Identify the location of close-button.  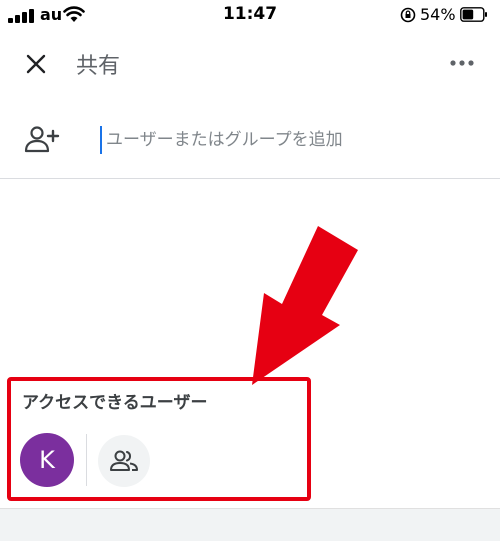
(36, 64).